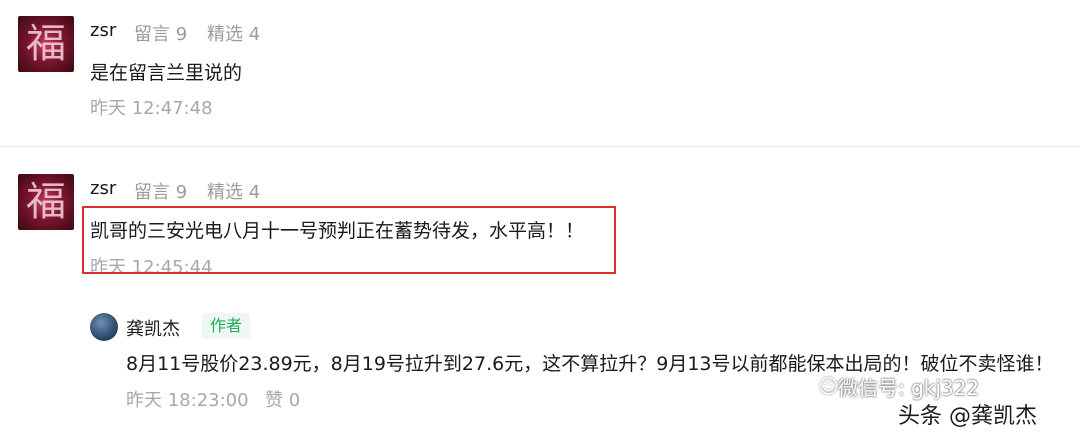 The height and width of the screenshot is (437, 1080). Describe the element at coordinates (166, 73) in the screenshot. I see `comment-text: 是在留言兰里说的` at that location.